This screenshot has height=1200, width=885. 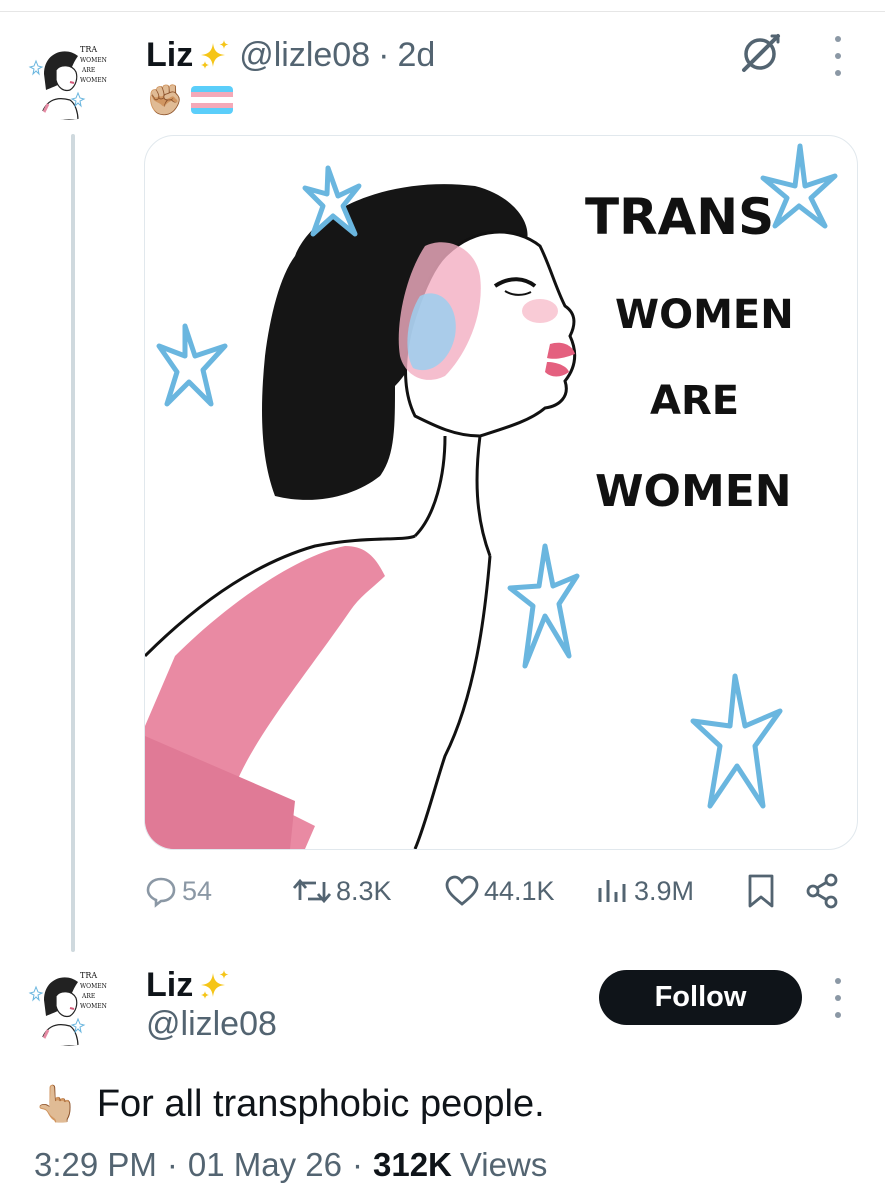 What do you see at coordinates (190, 100) in the screenshot?
I see `tweet-emojis: ✊🏼` at bounding box center [190, 100].